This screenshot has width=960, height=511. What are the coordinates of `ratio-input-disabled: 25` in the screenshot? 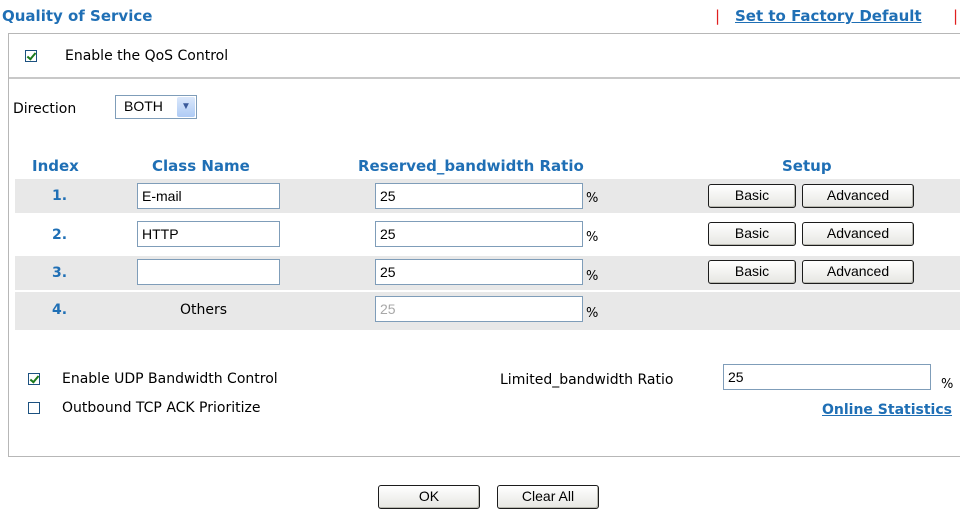 It's located at (479, 309).